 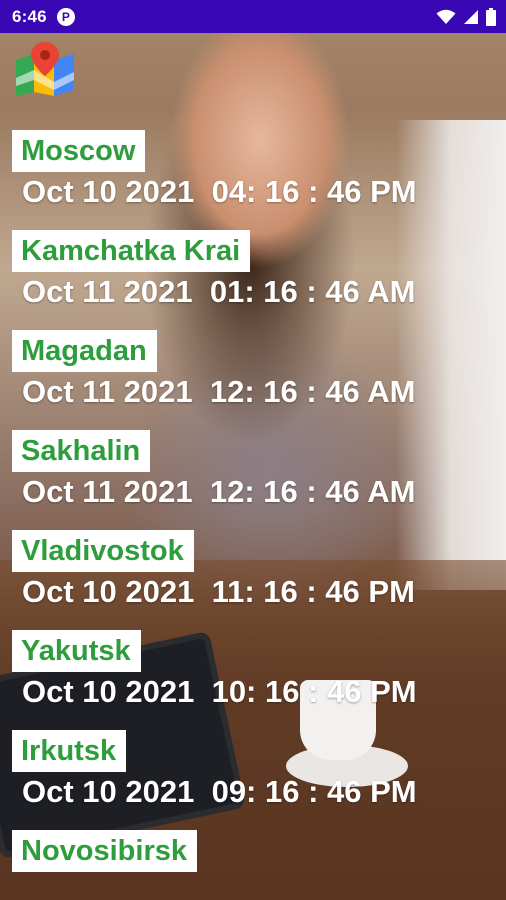 I want to click on status-icons, so click(x=466, y=16).